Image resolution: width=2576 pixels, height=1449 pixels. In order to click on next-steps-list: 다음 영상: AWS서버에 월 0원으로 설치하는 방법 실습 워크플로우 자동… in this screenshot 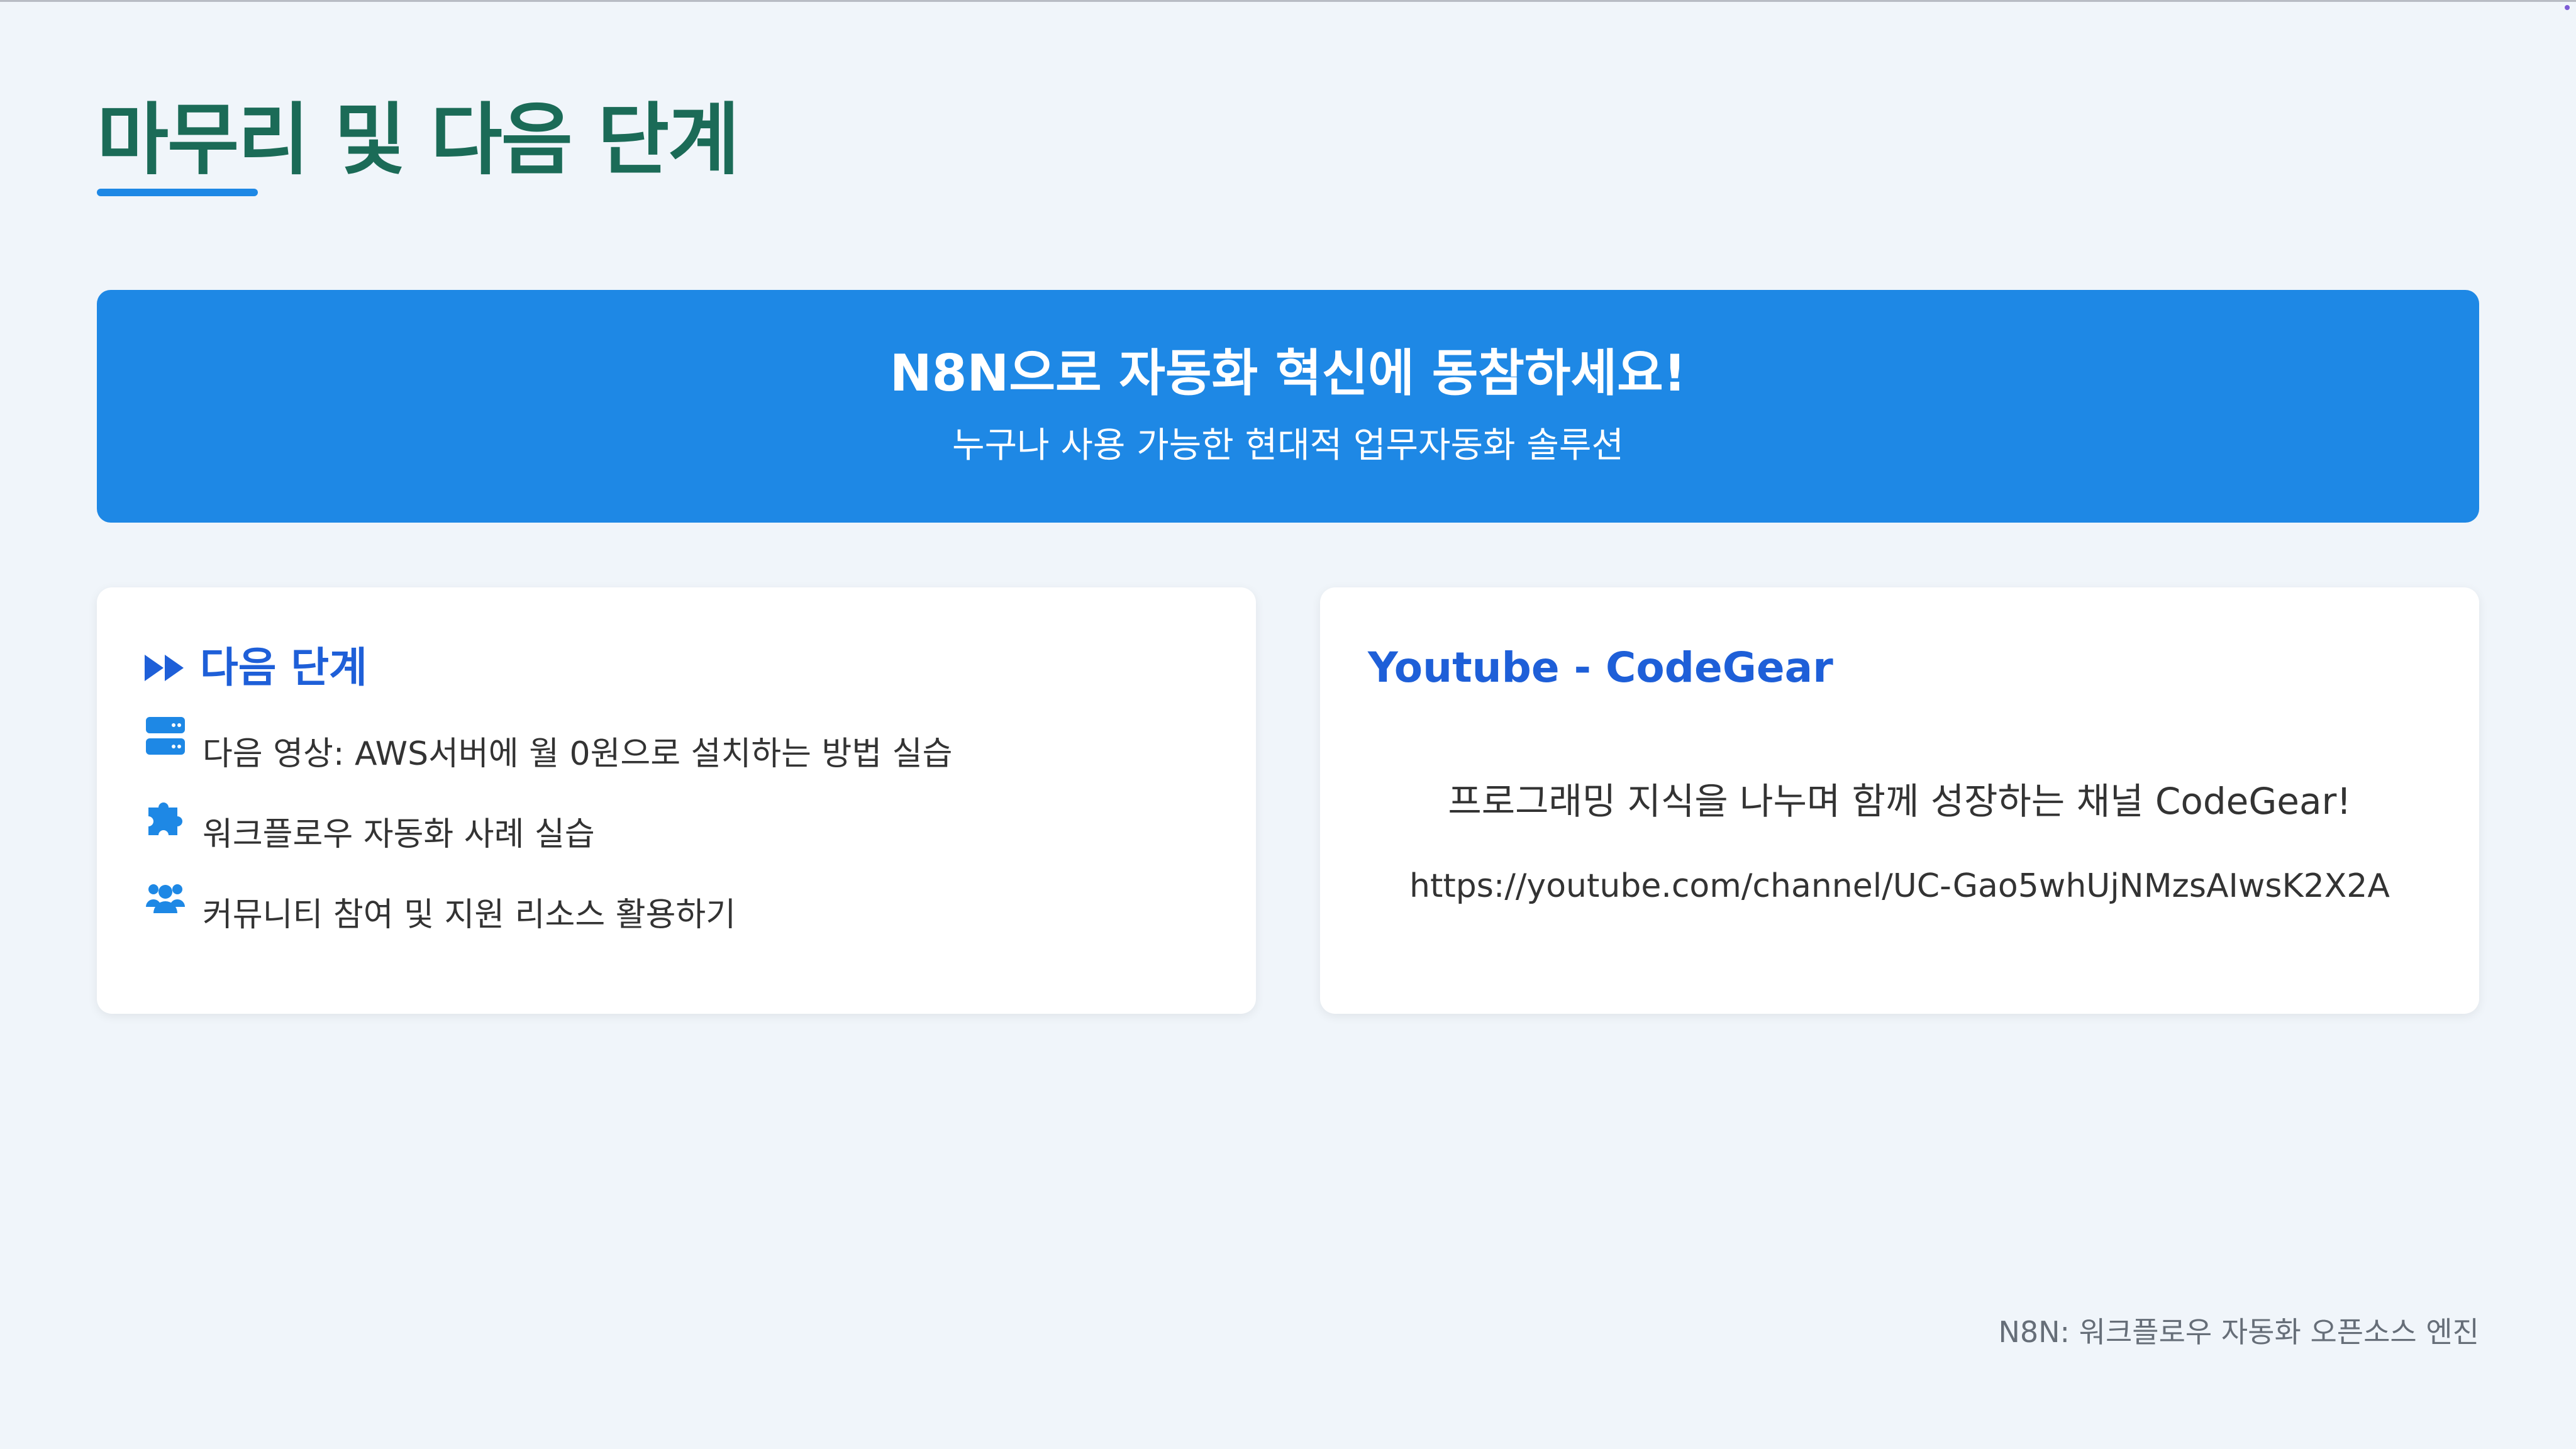, I will do `click(548, 834)`.